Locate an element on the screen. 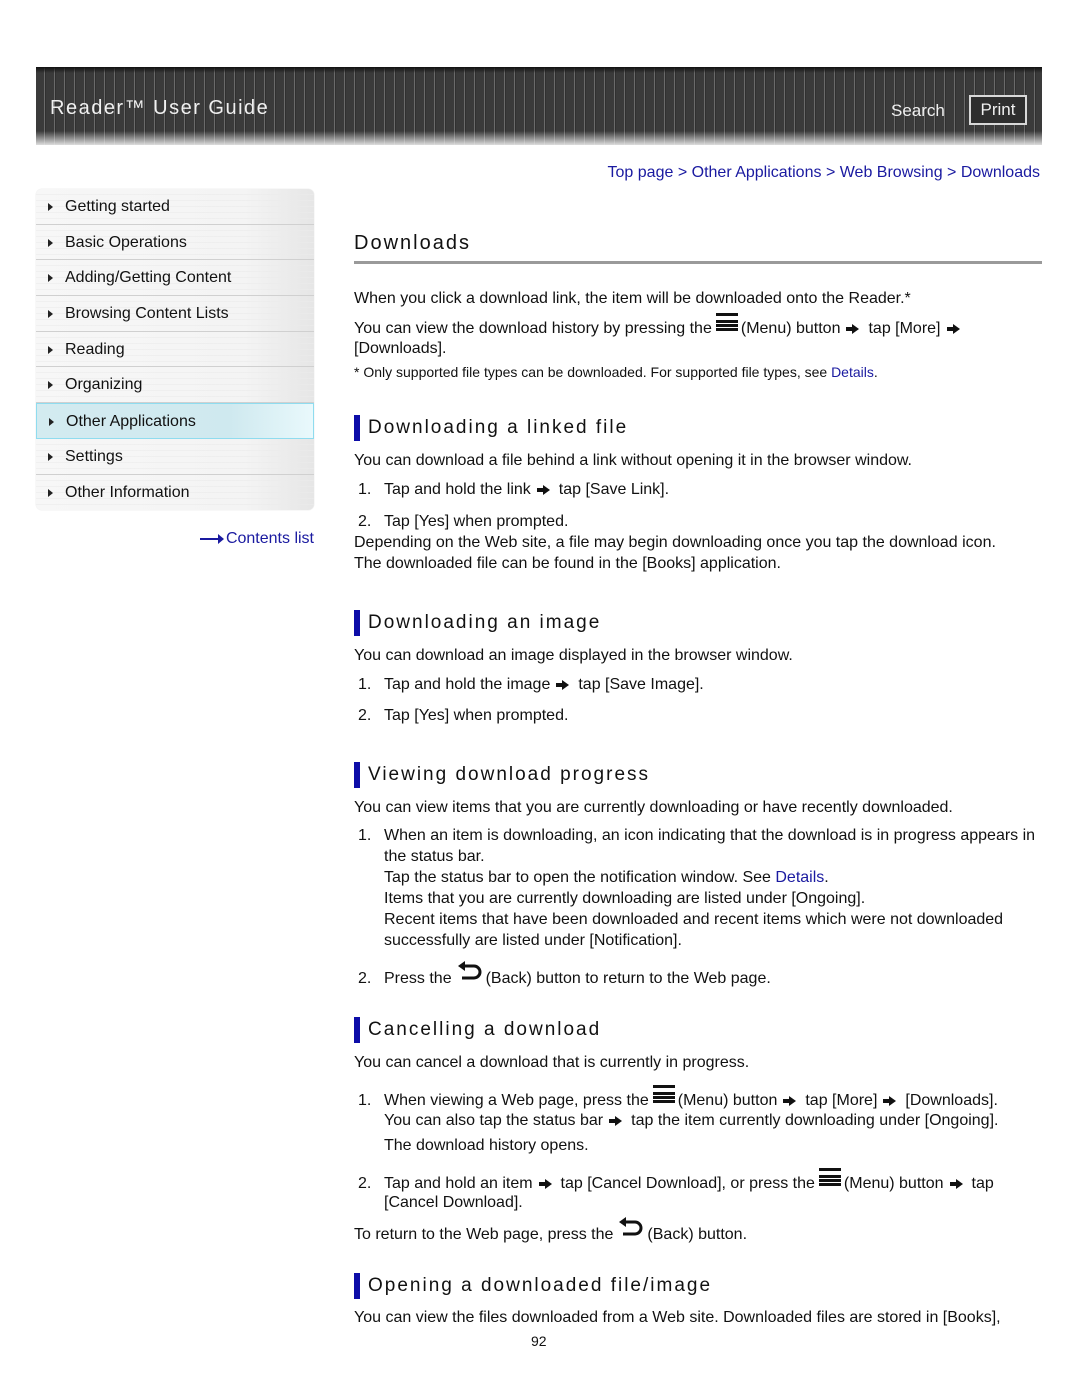 This screenshot has width=1080, height=1397. sidebar-item-label: Browsing Content Lists is located at coordinates (147, 314).